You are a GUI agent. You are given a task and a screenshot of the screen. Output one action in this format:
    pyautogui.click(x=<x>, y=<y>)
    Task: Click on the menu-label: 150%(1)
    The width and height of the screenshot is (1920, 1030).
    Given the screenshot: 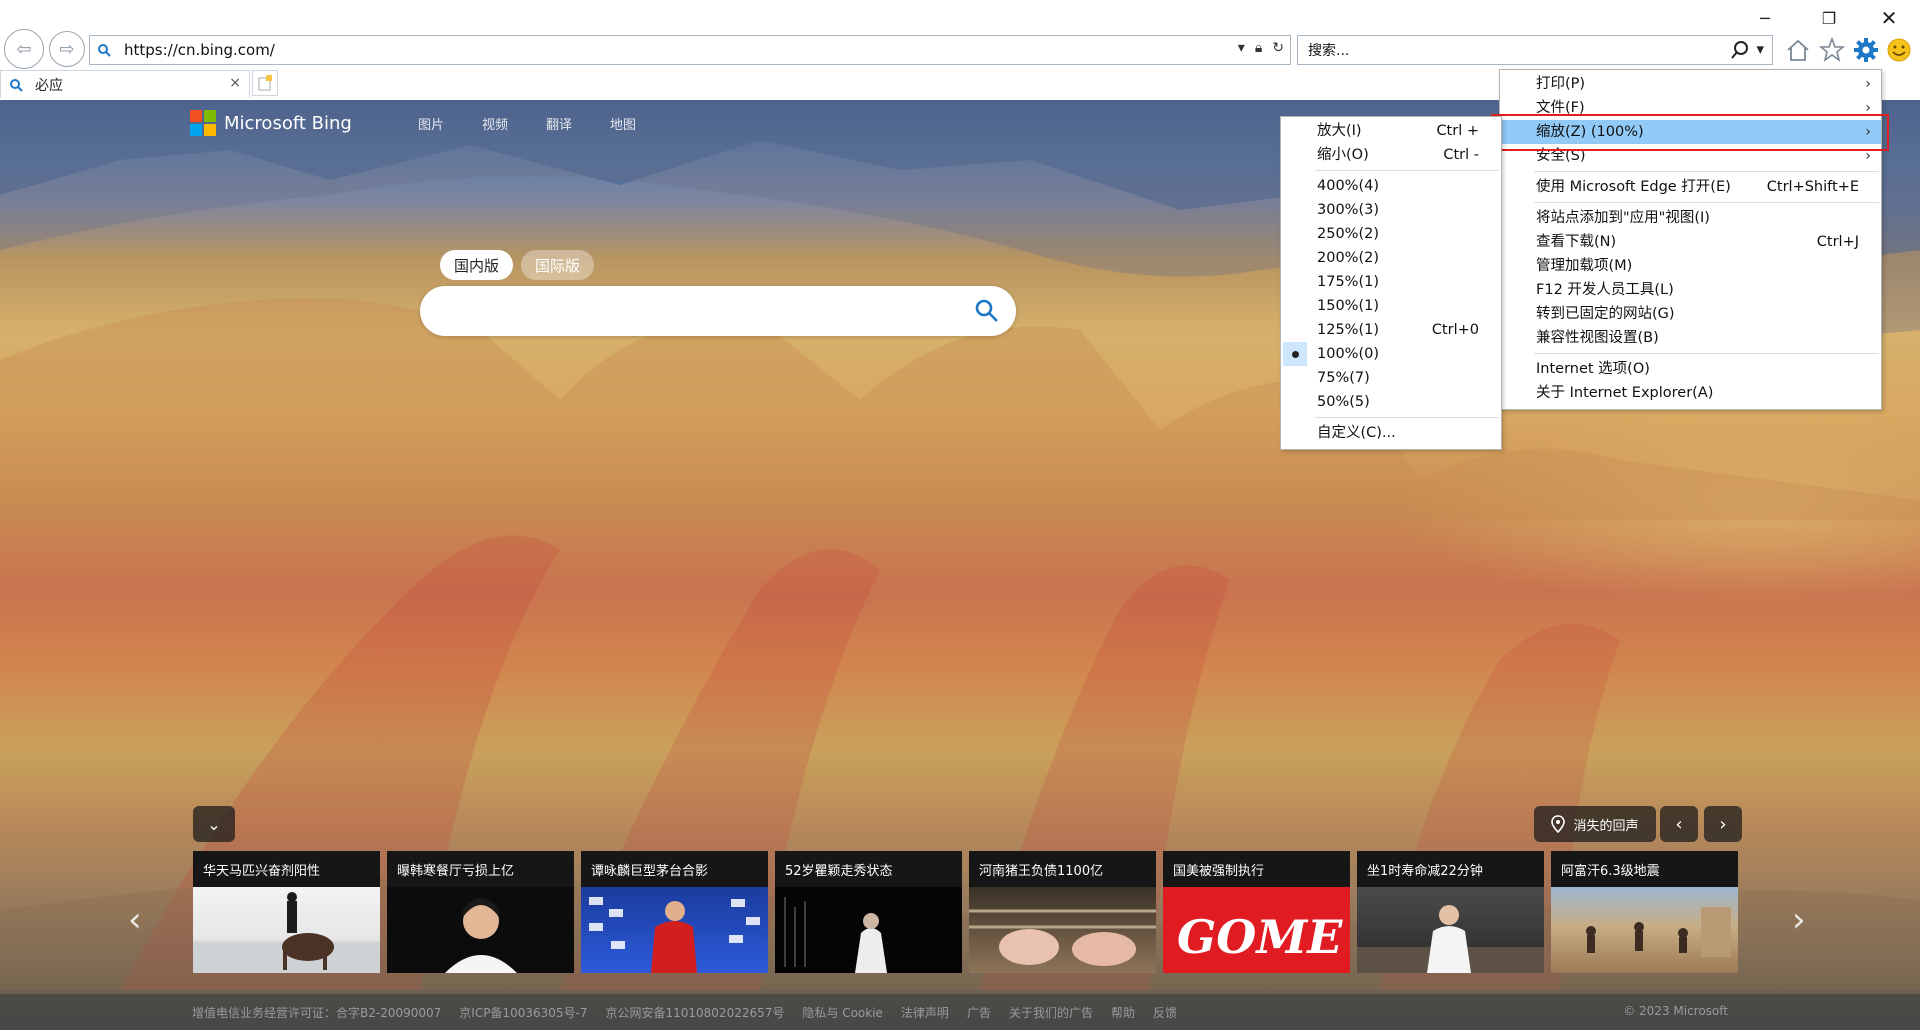 What is the action you would take?
    pyautogui.click(x=1348, y=306)
    